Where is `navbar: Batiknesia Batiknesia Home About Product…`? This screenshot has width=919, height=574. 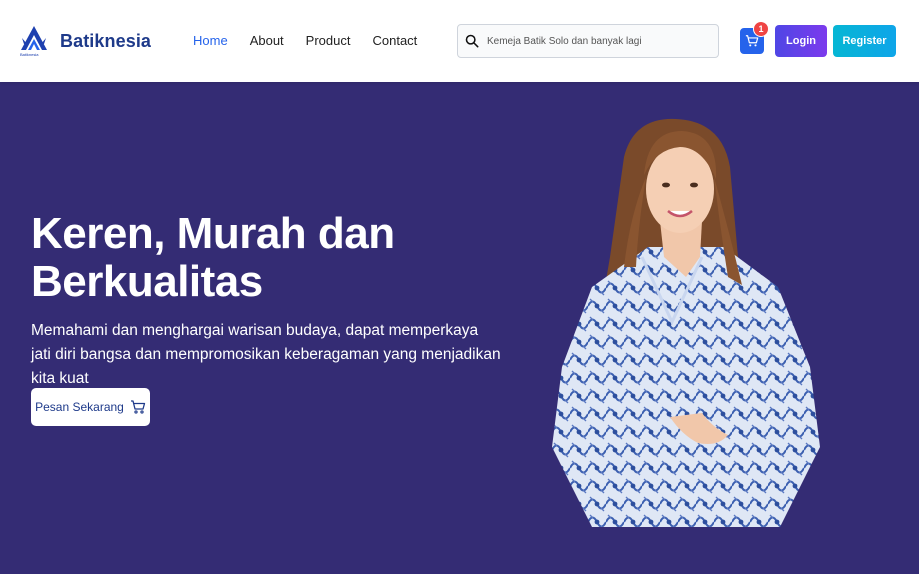 navbar: Batiknesia Batiknesia Home About Product… is located at coordinates (459, 41).